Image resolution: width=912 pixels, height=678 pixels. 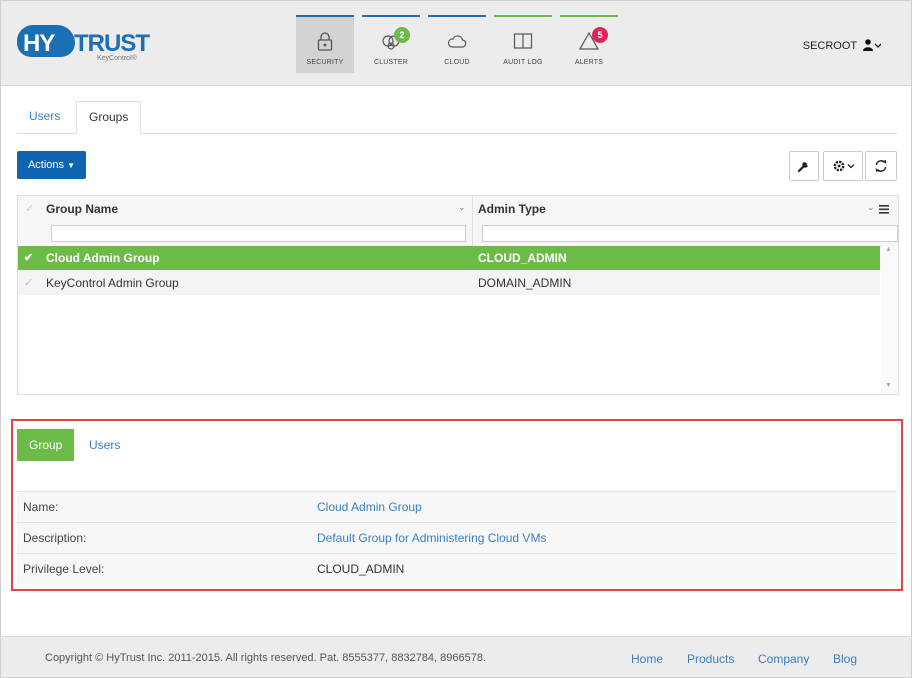 I want to click on detail-tab-group: Group, so click(x=46, y=445).